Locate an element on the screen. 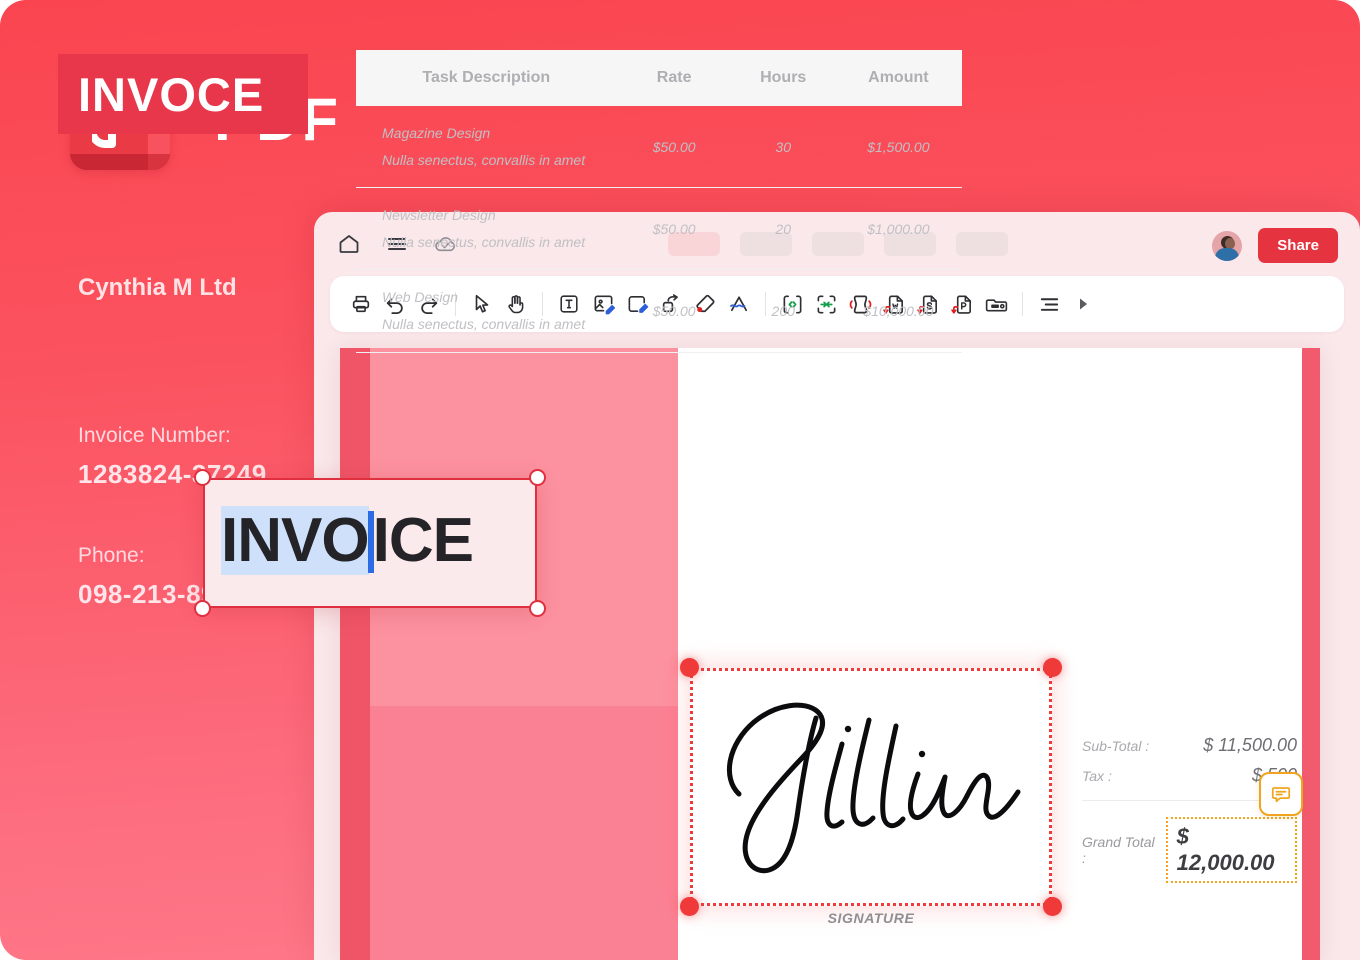  text-edit-box: INVOICE is located at coordinates (370, 543).